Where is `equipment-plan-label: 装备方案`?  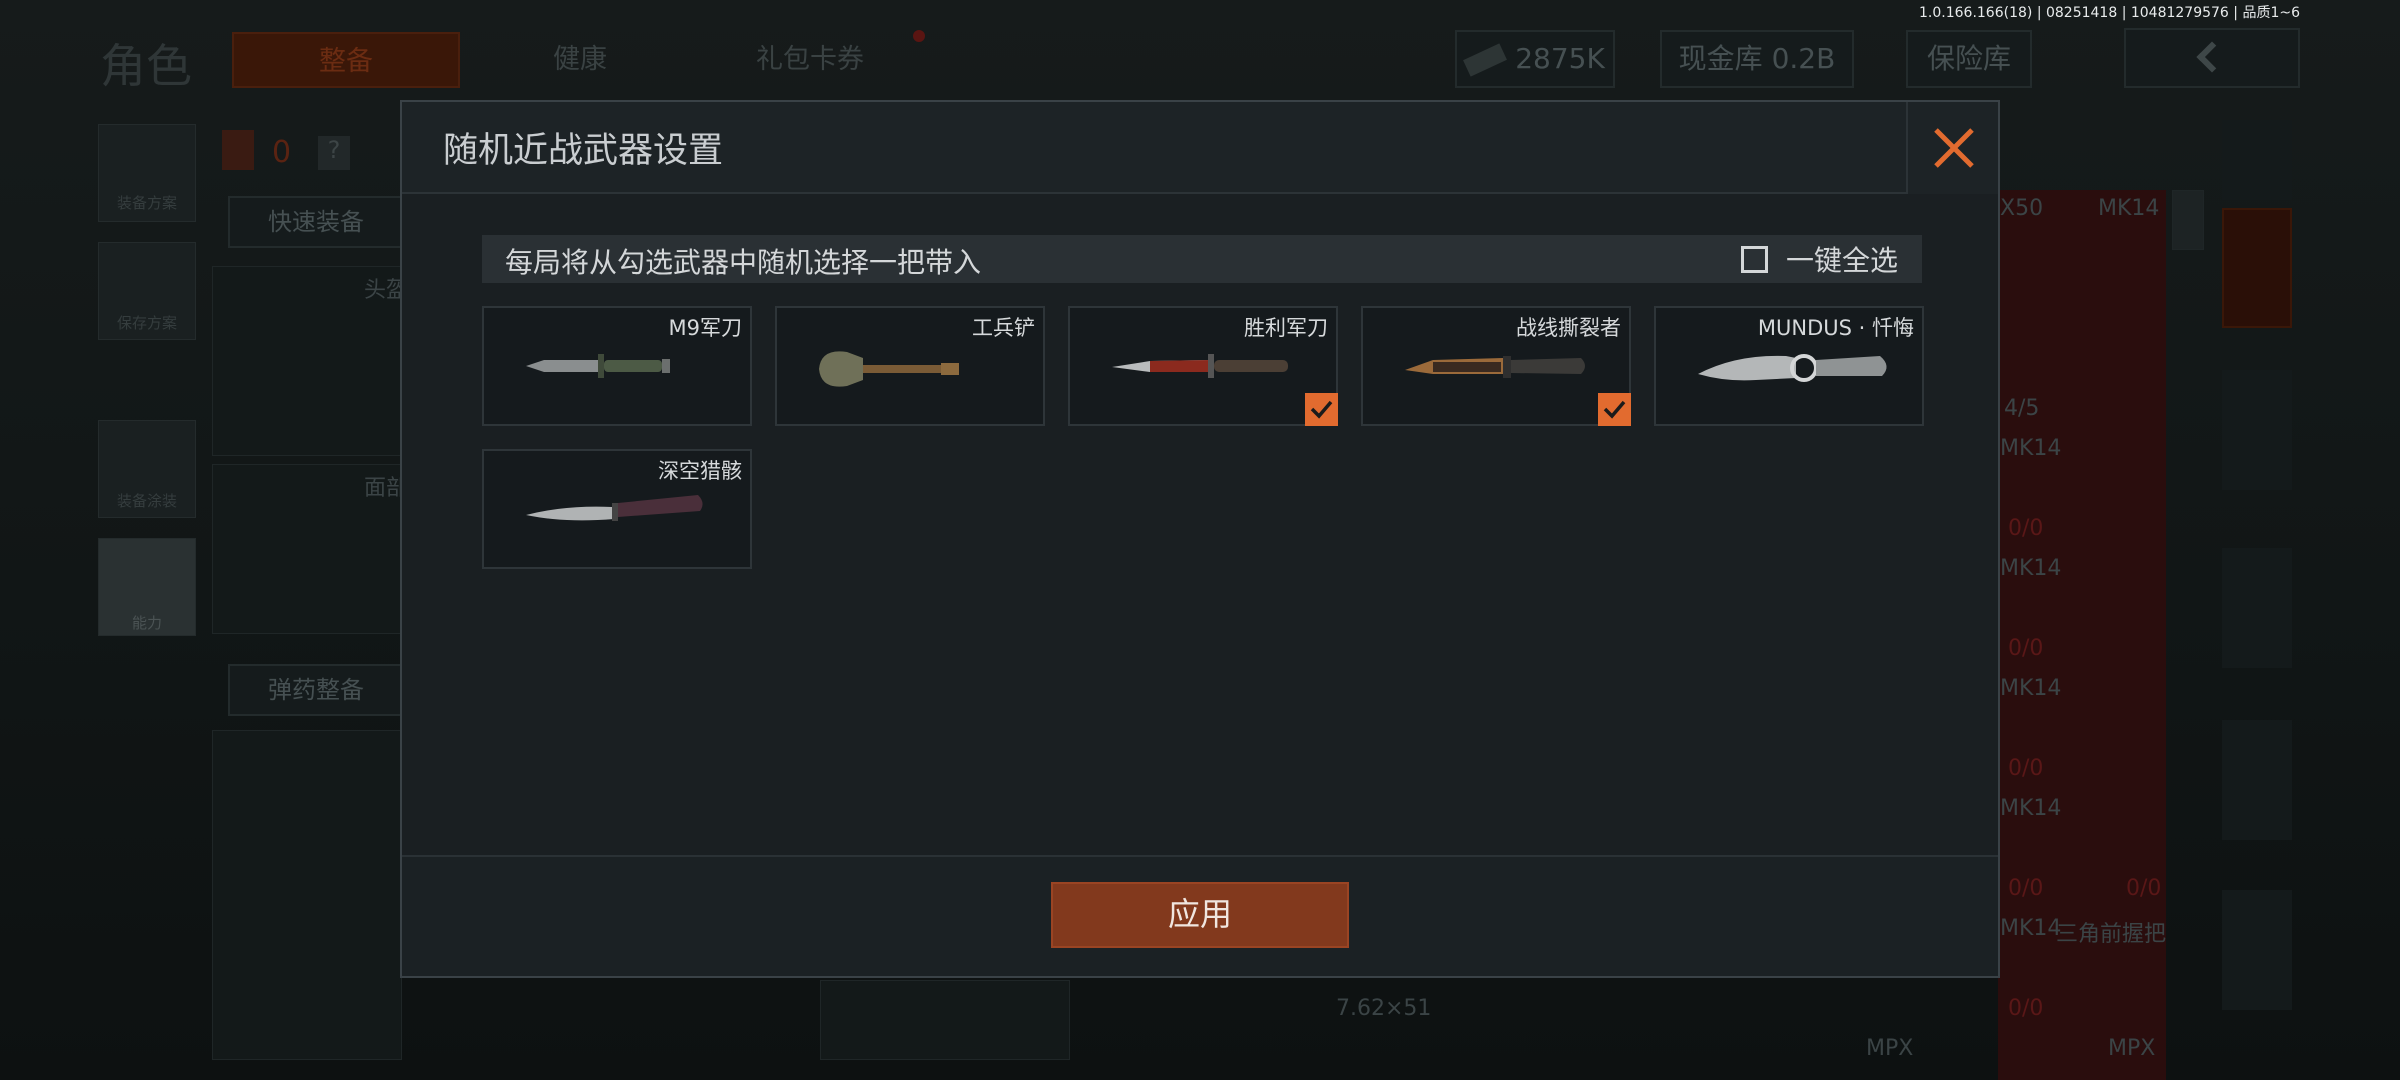
equipment-plan-label: 装备方案 is located at coordinates (146, 203).